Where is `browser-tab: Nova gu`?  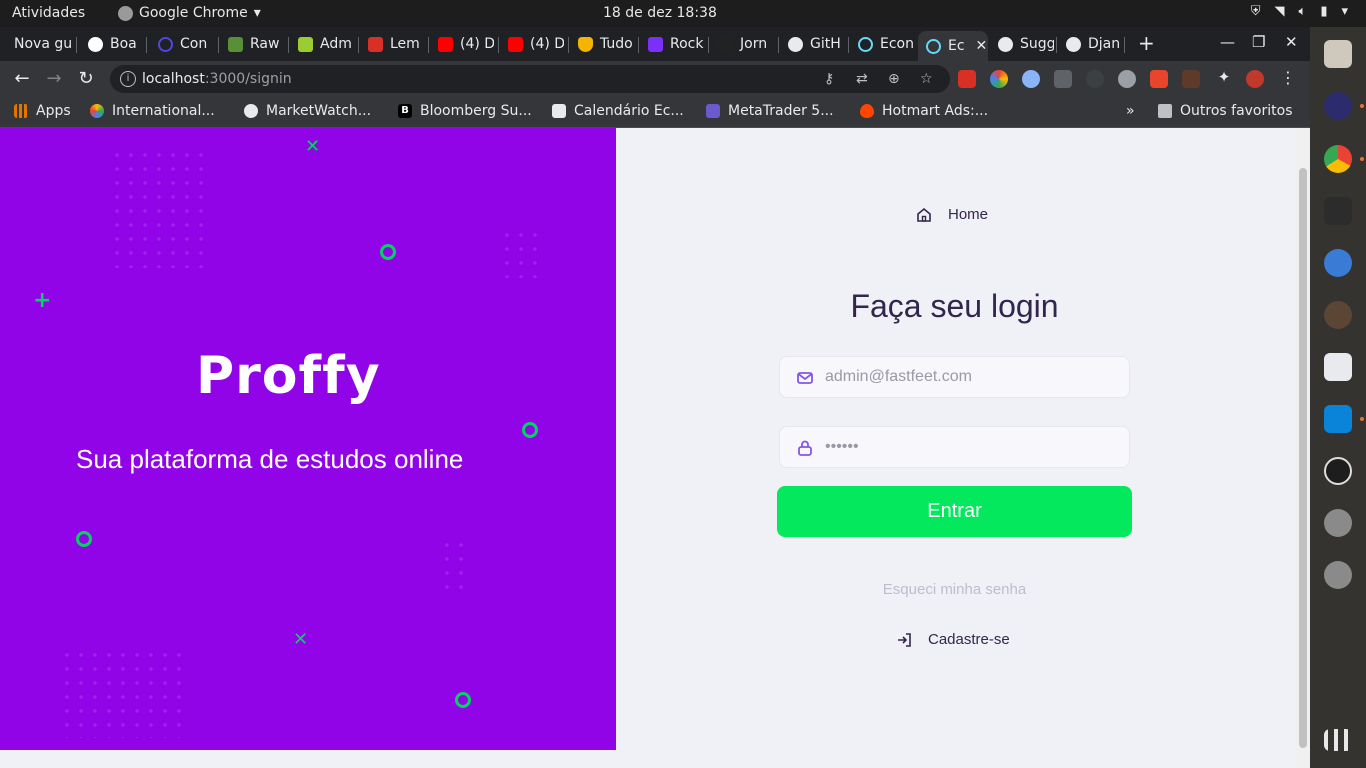 browser-tab: Nova gu is located at coordinates (39, 44).